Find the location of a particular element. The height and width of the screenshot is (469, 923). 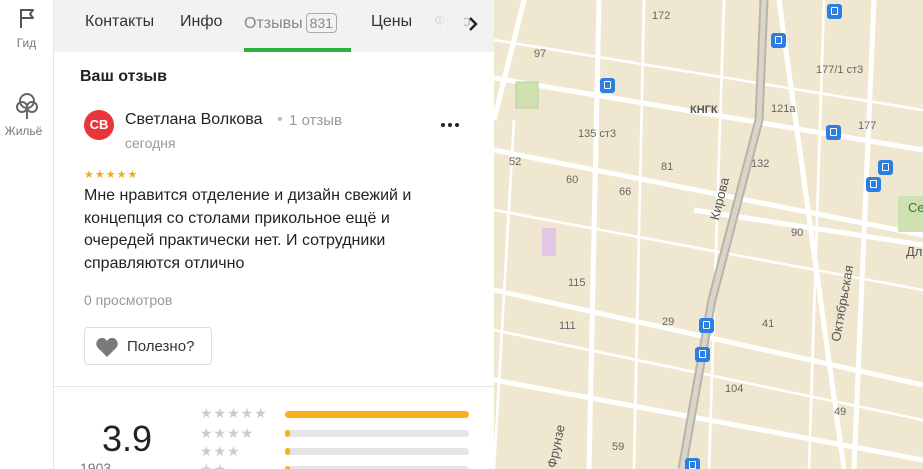

tree-icon is located at coordinates (26, 106).